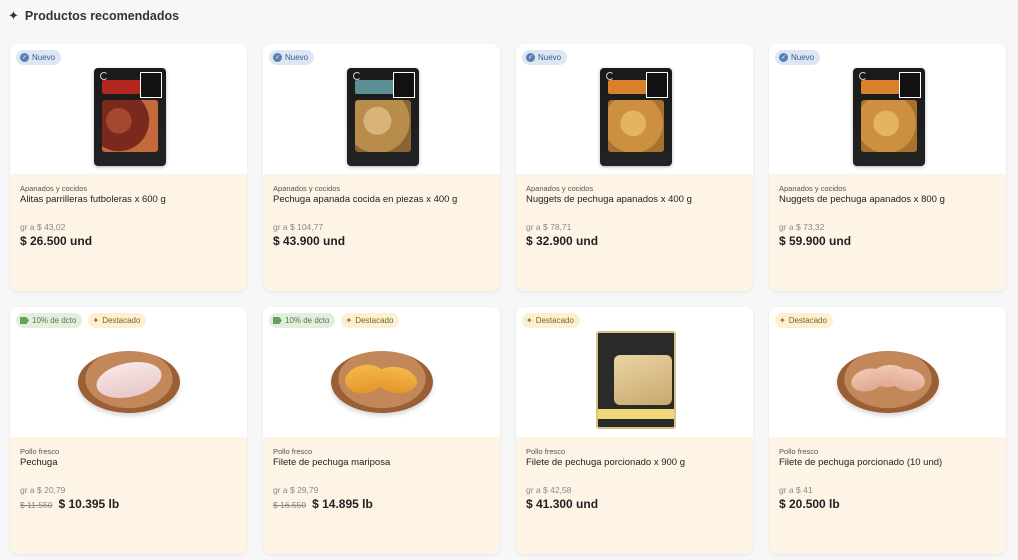  What do you see at coordinates (56, 241) in the screenshot?
I see `price-line: $ 26.500 und` at bounding box center [56, 241].